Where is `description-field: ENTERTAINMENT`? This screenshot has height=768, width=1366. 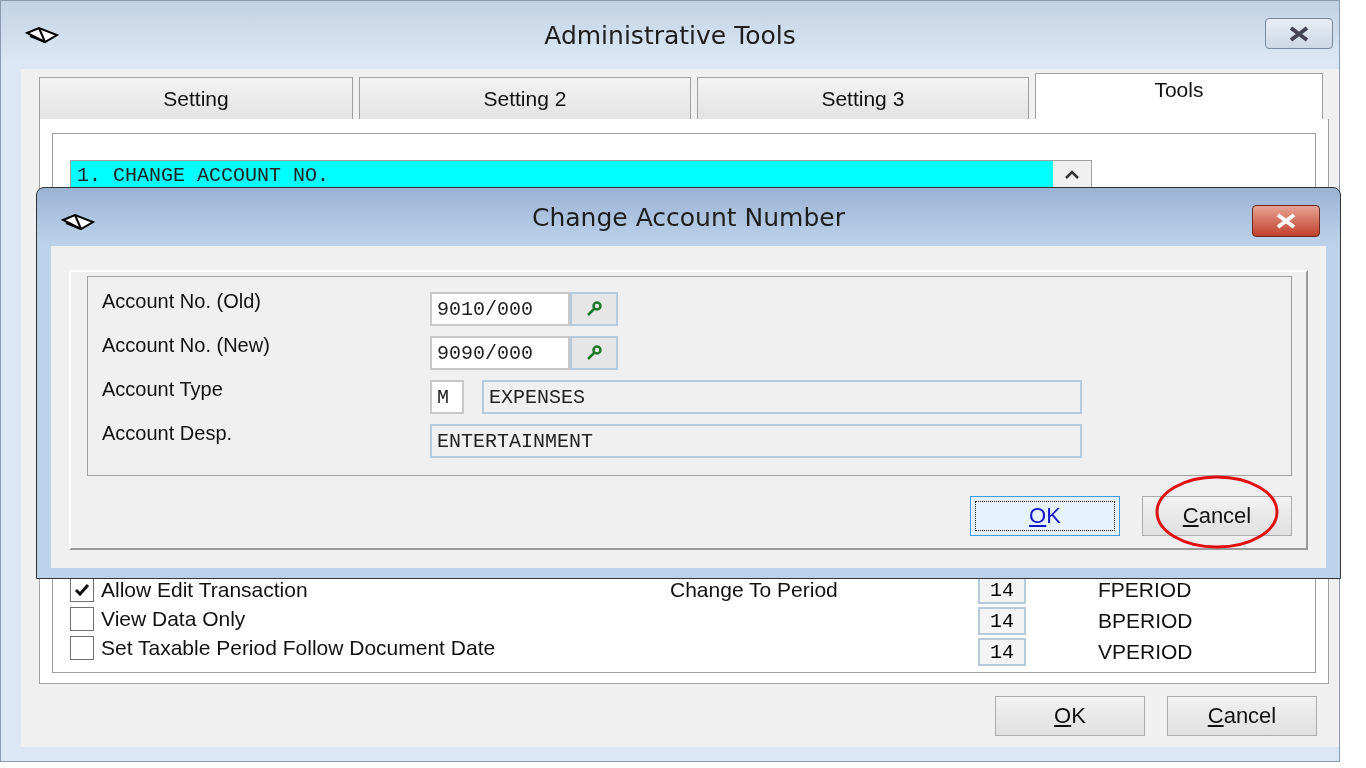 description-field: ENTERTAINMENT is located at coordinates (756, 441).